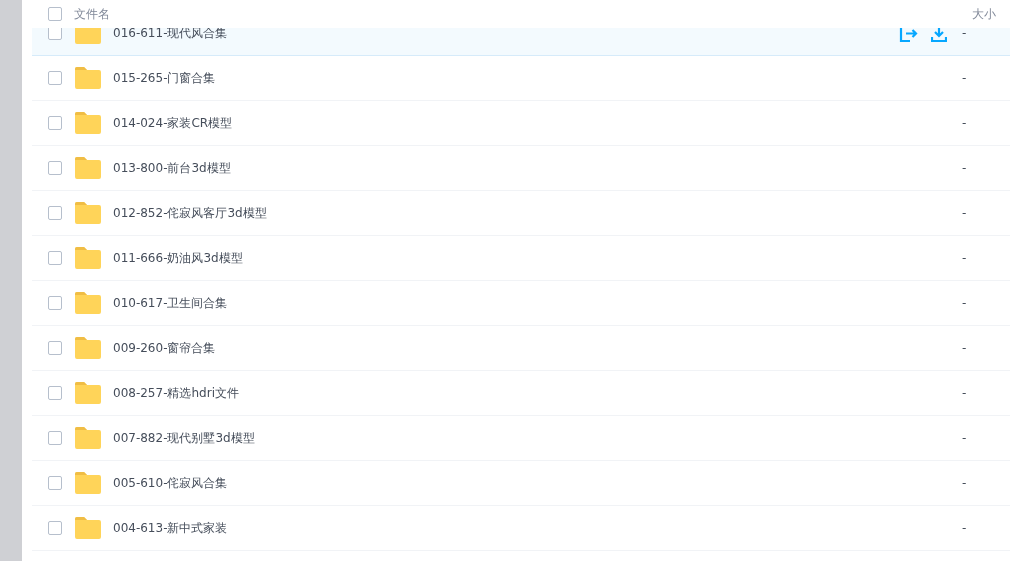  What do you see at coordinates (523, 14) in the screenshot?
I see `column-header: 文件名` at bounding box center [523, 14].